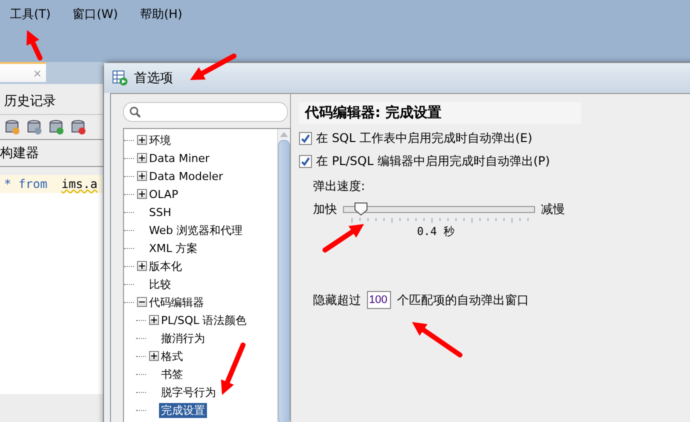  What do you see at coordinates (135, 112) in the screenshot?
I see `search-icon` at bounding box center [135, 112].